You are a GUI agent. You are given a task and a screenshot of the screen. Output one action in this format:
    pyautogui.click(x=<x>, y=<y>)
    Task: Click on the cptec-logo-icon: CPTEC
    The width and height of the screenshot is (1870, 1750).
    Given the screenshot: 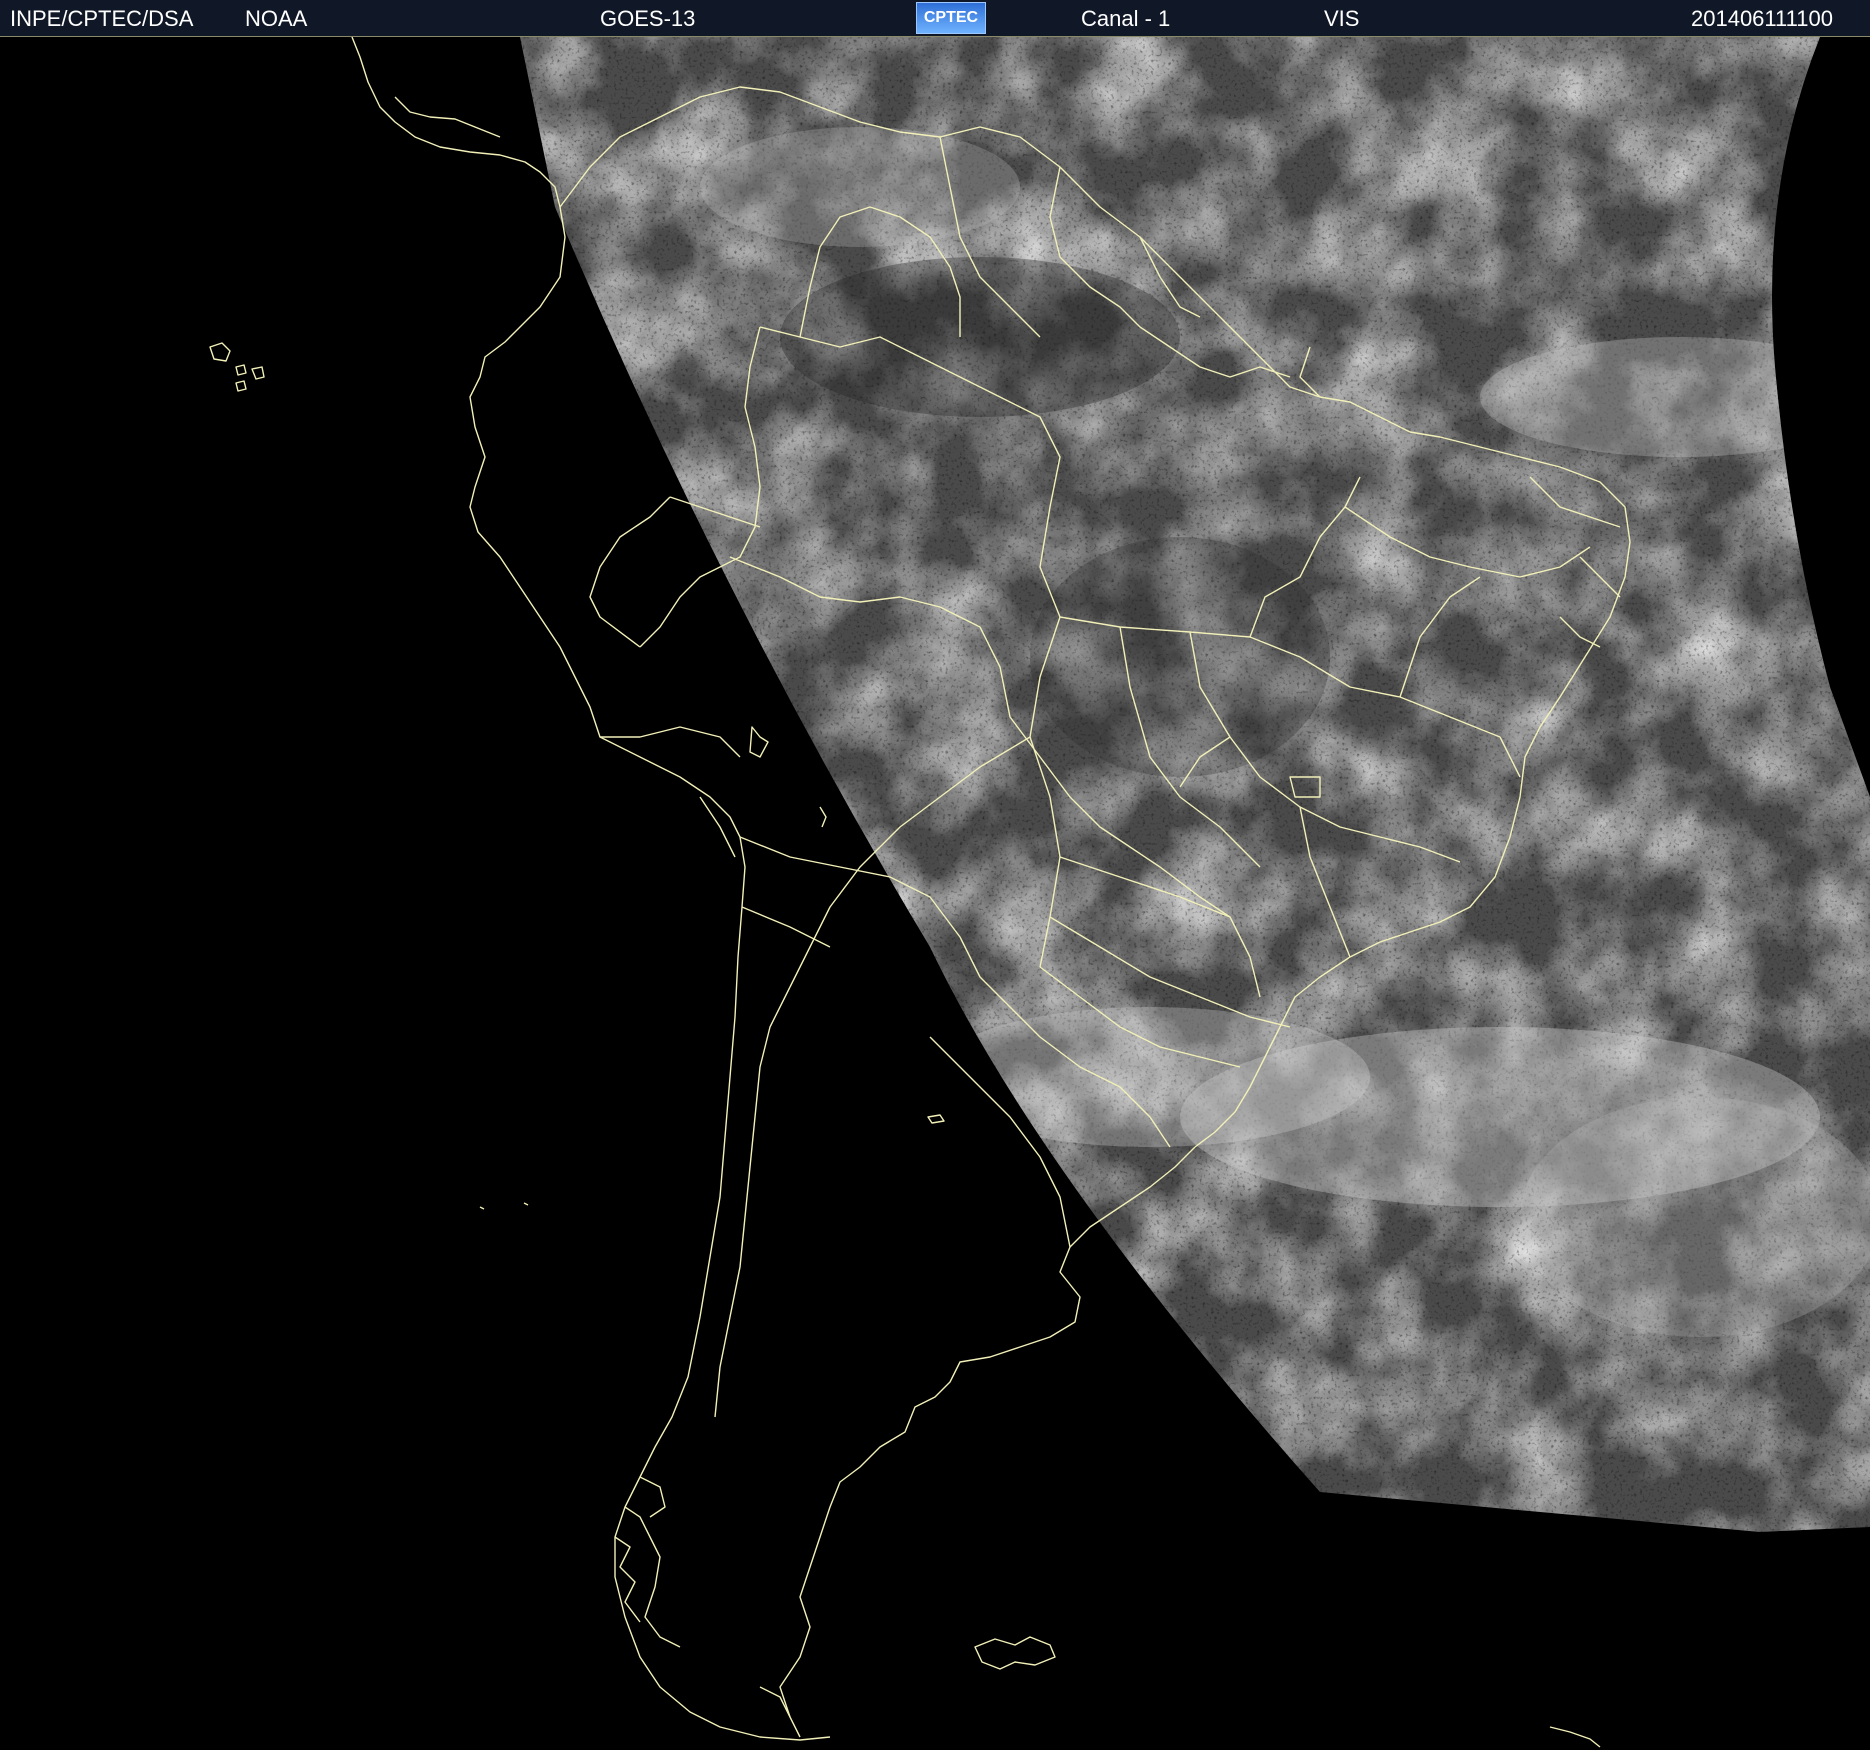 What is the action you would take?
    pyautogui.click(x=951, y=18)
    